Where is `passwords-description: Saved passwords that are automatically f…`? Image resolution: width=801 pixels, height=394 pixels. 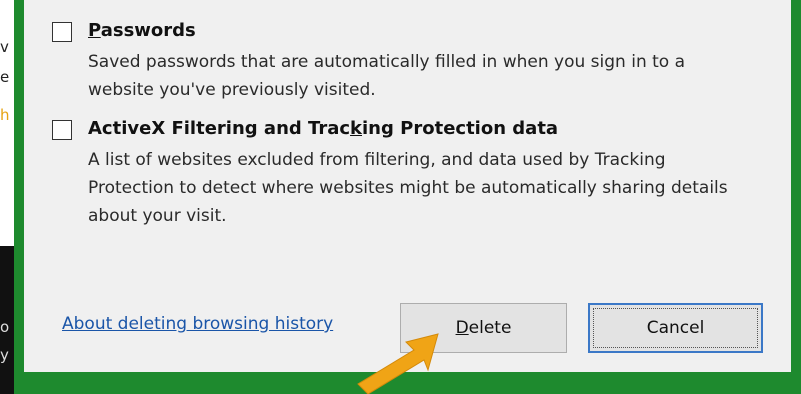
passwords-description: Saved passwords that are automatically f… is located at coordinates (387, 76).